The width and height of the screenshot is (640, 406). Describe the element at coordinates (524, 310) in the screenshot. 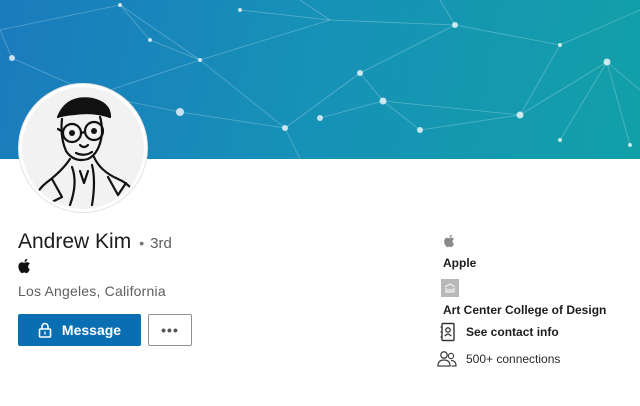

I see `school-link: Art Center College of Design` at that location.